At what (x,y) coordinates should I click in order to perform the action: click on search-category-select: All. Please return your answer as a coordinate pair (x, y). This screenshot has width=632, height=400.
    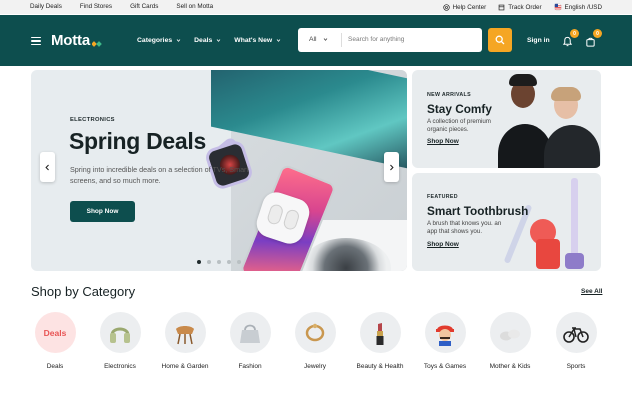
    Looking at the image, I should click on (318, 39).